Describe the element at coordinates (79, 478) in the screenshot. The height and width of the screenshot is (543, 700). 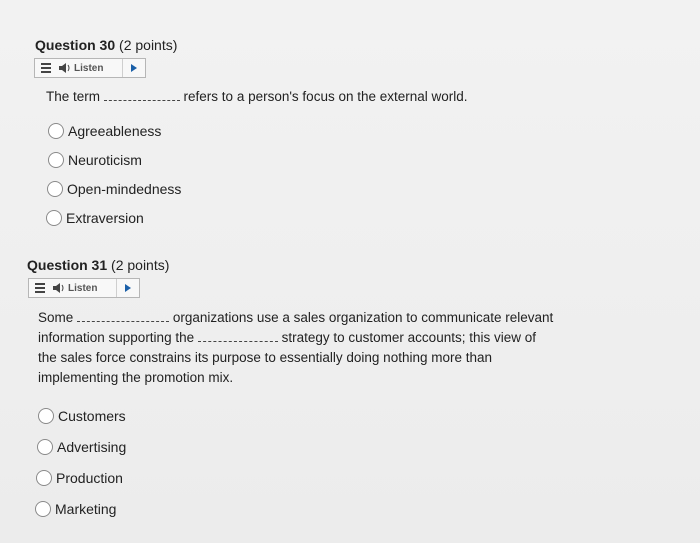
I see `option-production: Production` at that location.